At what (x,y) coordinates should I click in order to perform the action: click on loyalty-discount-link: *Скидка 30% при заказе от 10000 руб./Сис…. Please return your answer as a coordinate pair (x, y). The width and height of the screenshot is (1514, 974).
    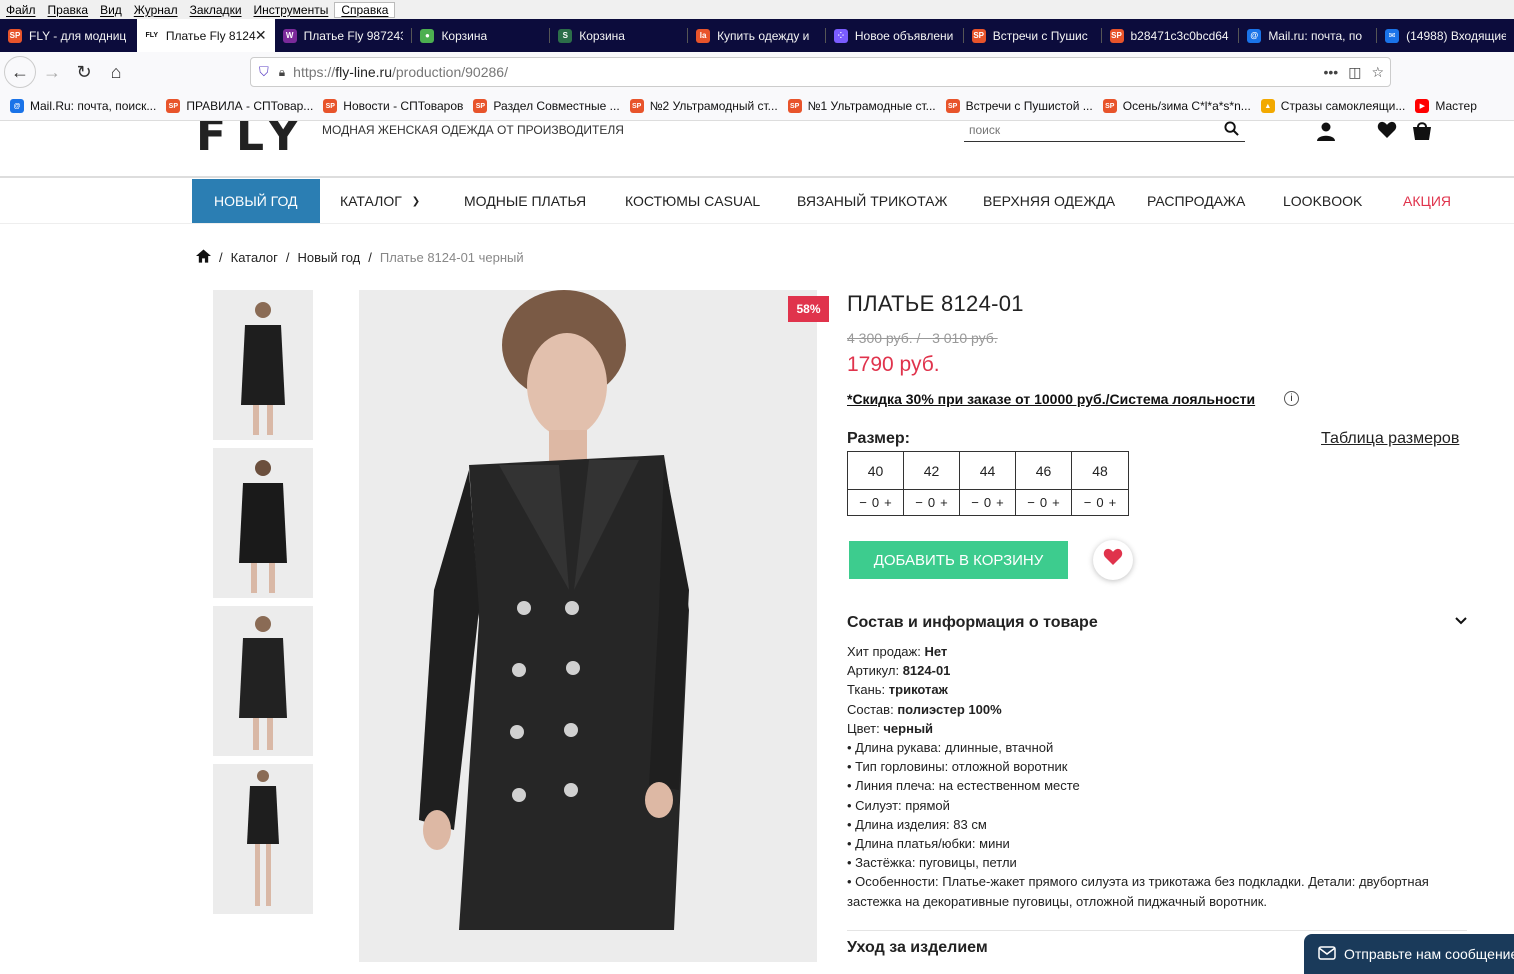
    Looking at the image, I should click on (1051, 399).